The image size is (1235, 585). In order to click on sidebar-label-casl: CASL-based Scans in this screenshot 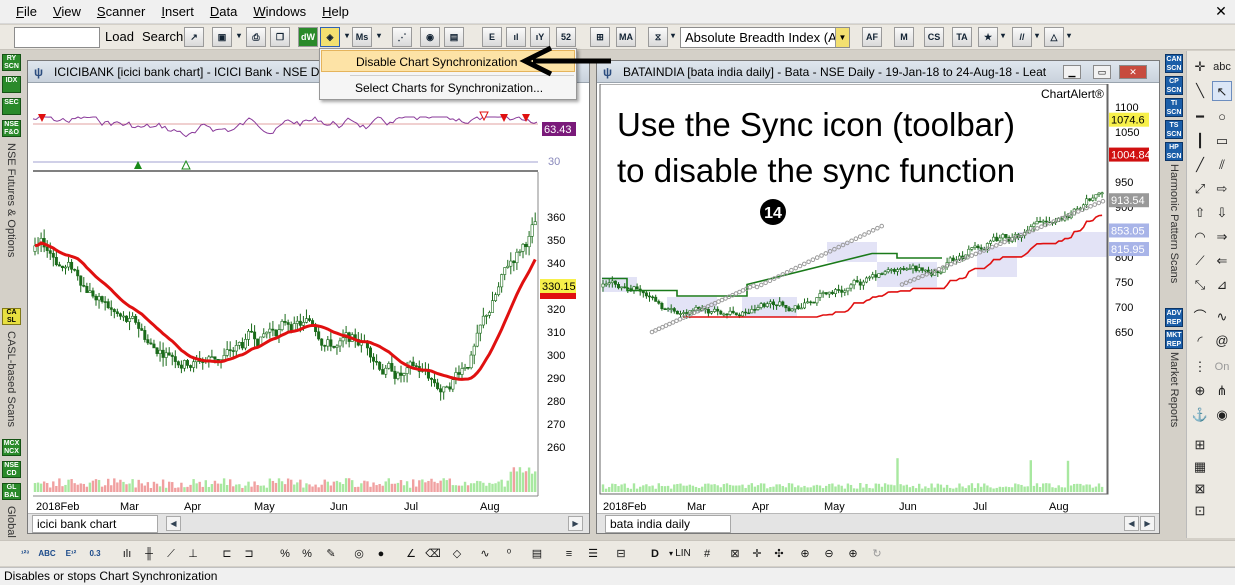, I will do `click(11, 379)`.